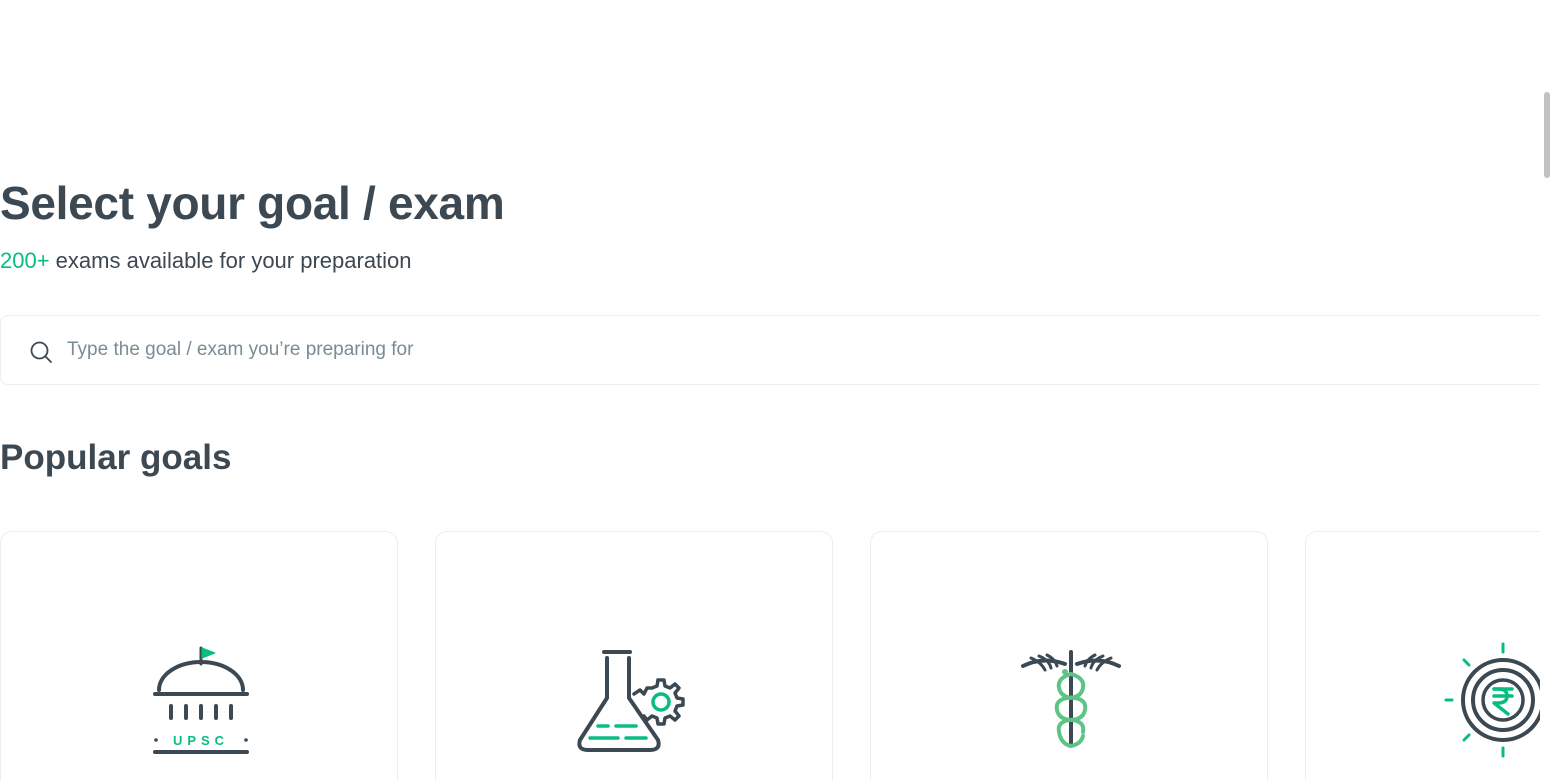  What do you see at coordinates (1547, 390) in the screenshot?
I see `scrollbar` at bounding box center [1547, 390].